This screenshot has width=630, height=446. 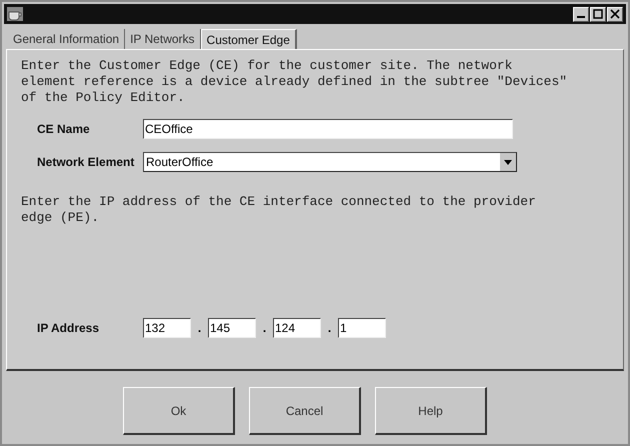 I want to click on maximize-icon, so click(x=598, y=14).